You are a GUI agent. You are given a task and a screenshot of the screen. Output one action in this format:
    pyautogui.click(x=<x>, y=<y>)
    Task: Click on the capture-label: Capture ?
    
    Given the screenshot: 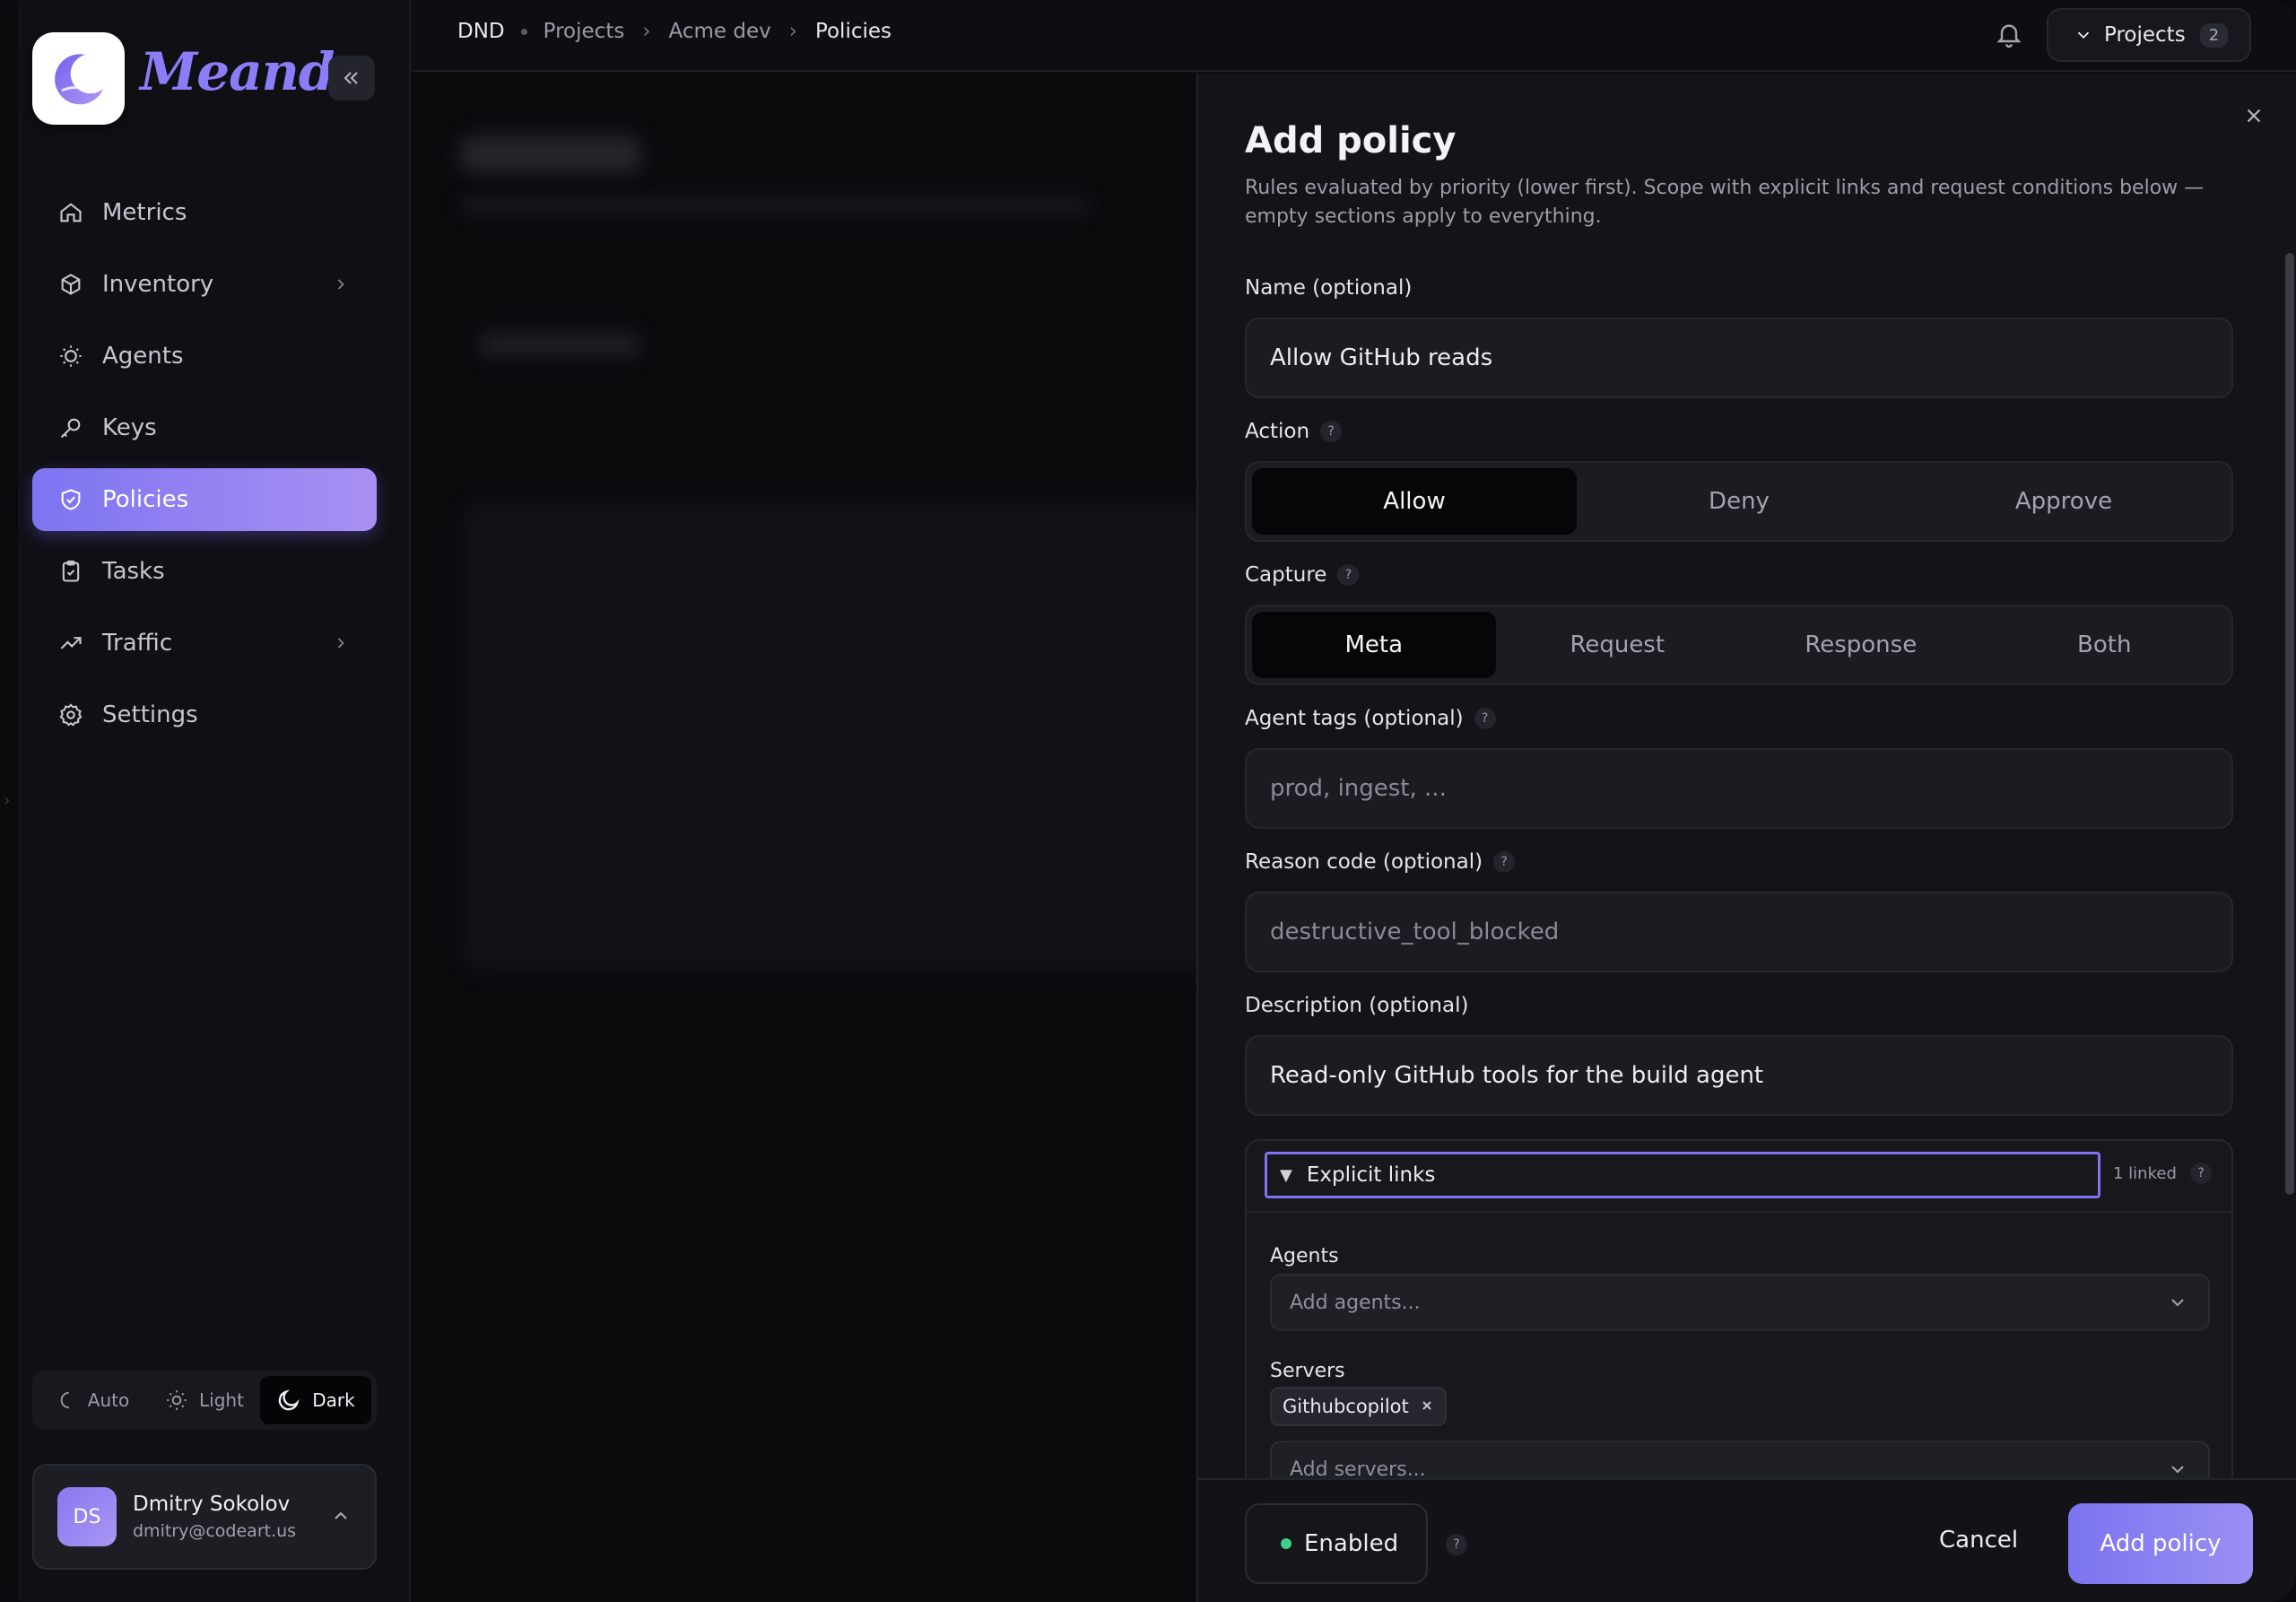 What is the action you would take?
    pyautogui.click(x=1302, y=575)
    